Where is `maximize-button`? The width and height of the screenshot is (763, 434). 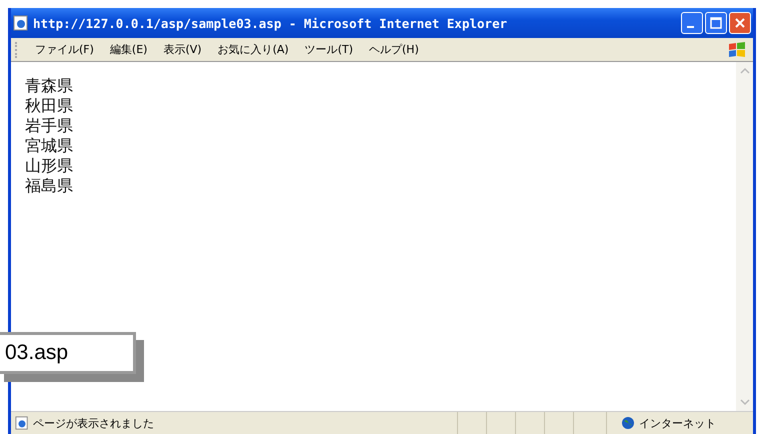
maximize-button is located at coordinates (716, 23).